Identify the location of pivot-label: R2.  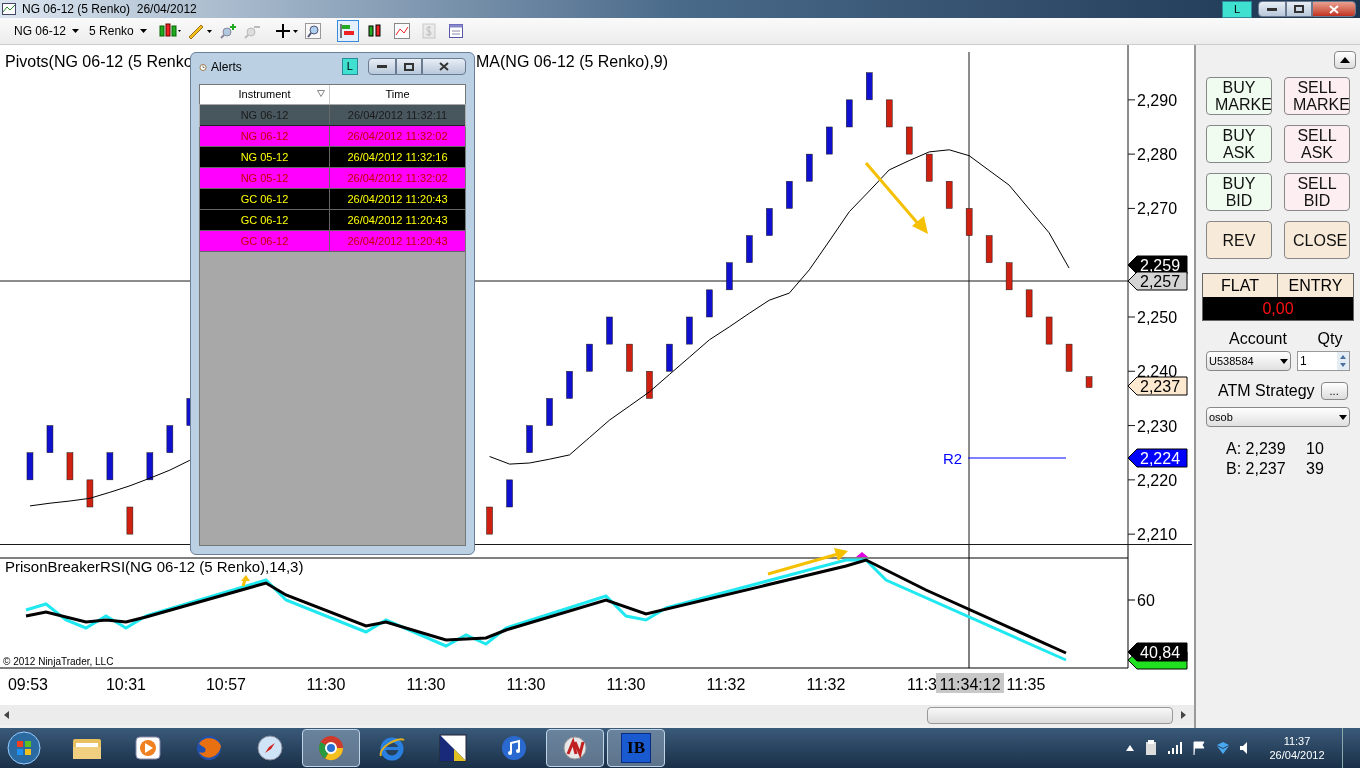
(953, 458).